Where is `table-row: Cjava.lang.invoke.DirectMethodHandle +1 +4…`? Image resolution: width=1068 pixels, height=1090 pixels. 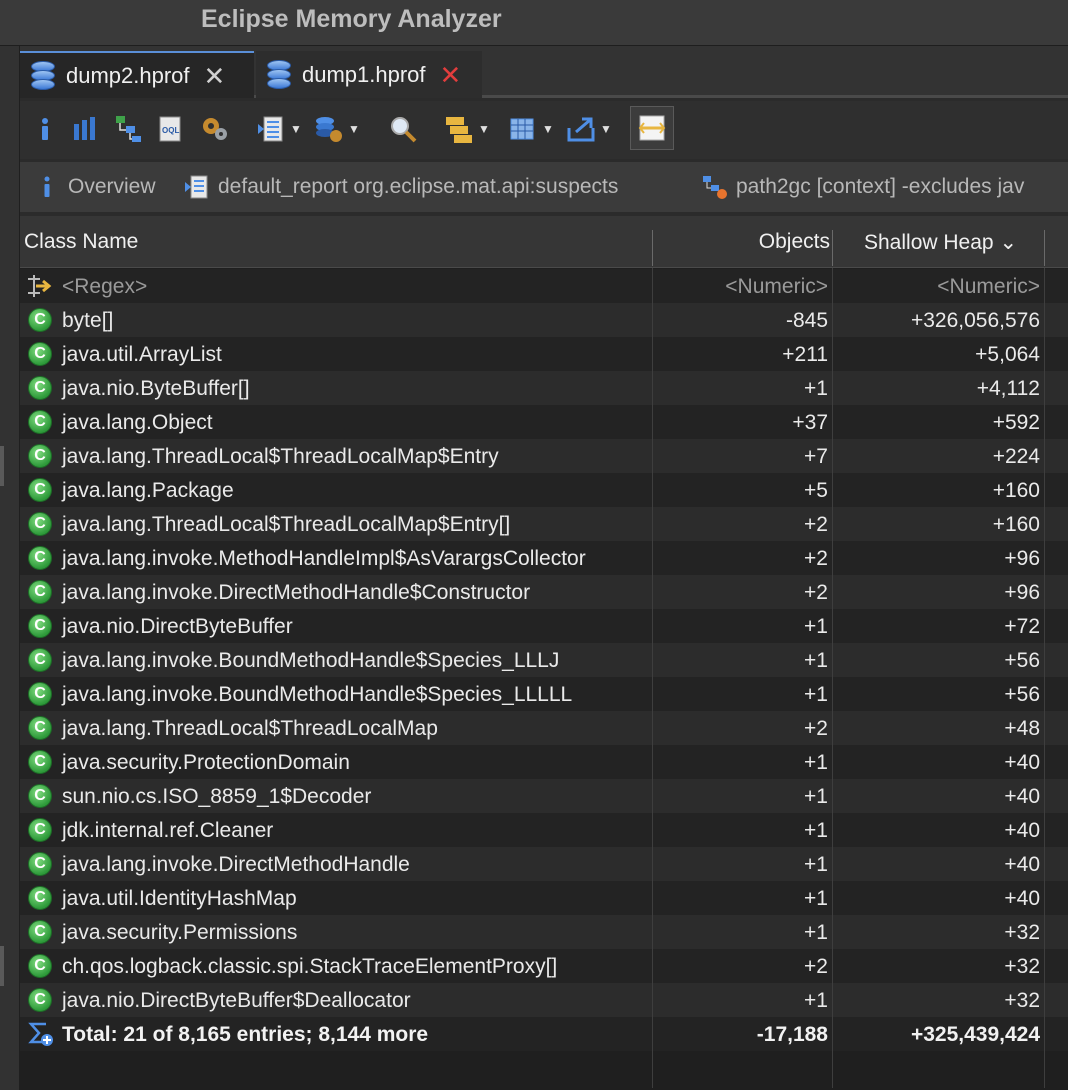
table-row: Cjava.lang.invoke.DirectMethodHandle +1 +4… is located at coordinates (544, 864).